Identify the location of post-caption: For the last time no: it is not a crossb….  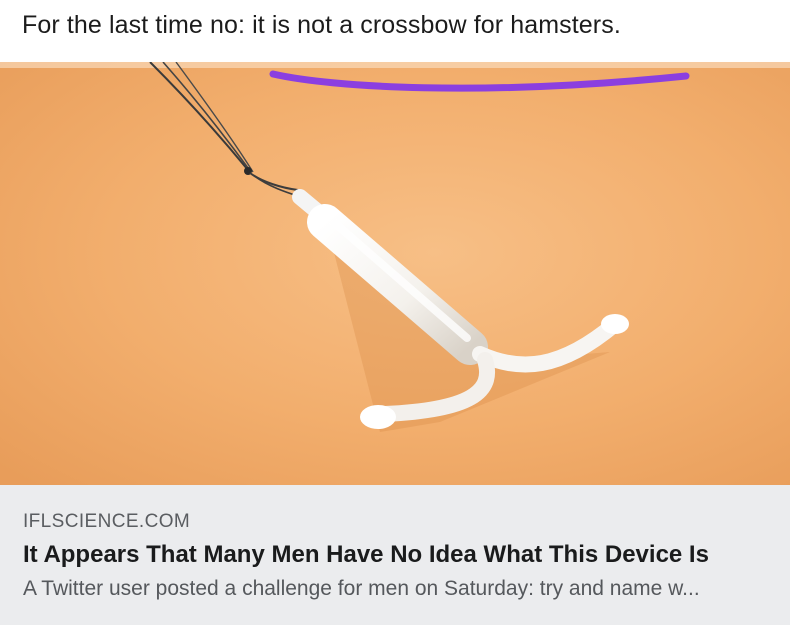
(321, 25).